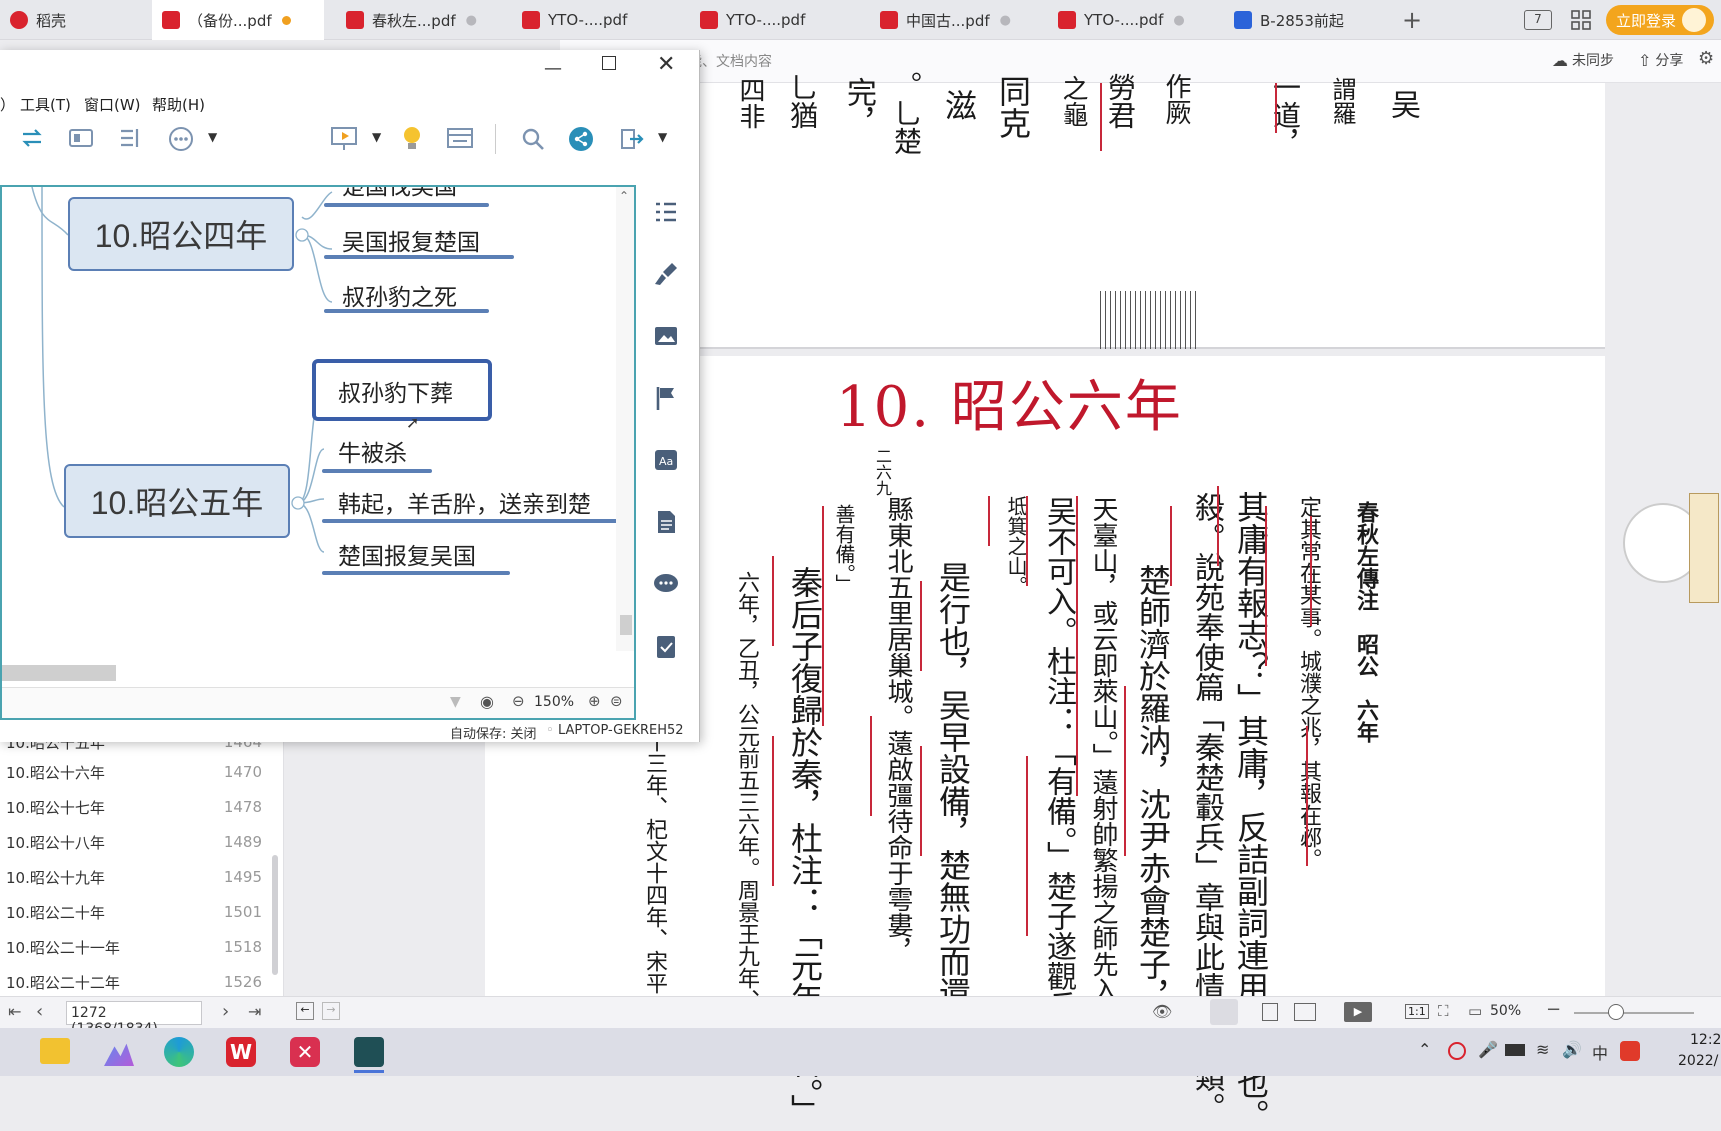 The height and width of the screenshot is (1131, 1721). Describe the element at coordinates (416, 20) in the screenshot. I see `tab-chunqiu-pdf: 春秋左...pdf ●` at that location.